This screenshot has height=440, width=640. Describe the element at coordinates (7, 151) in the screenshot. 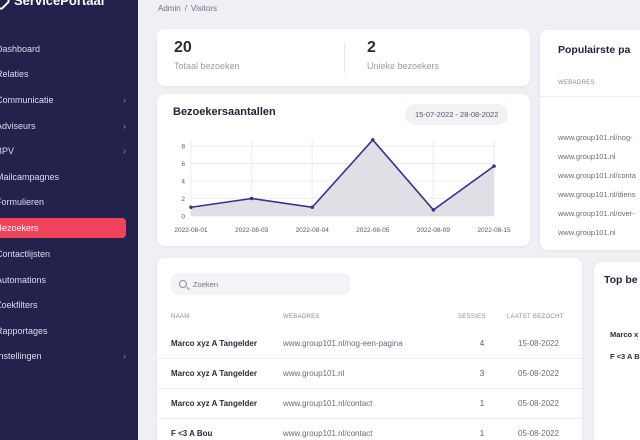

I see `sidebar-item-label: BPV` at that location.